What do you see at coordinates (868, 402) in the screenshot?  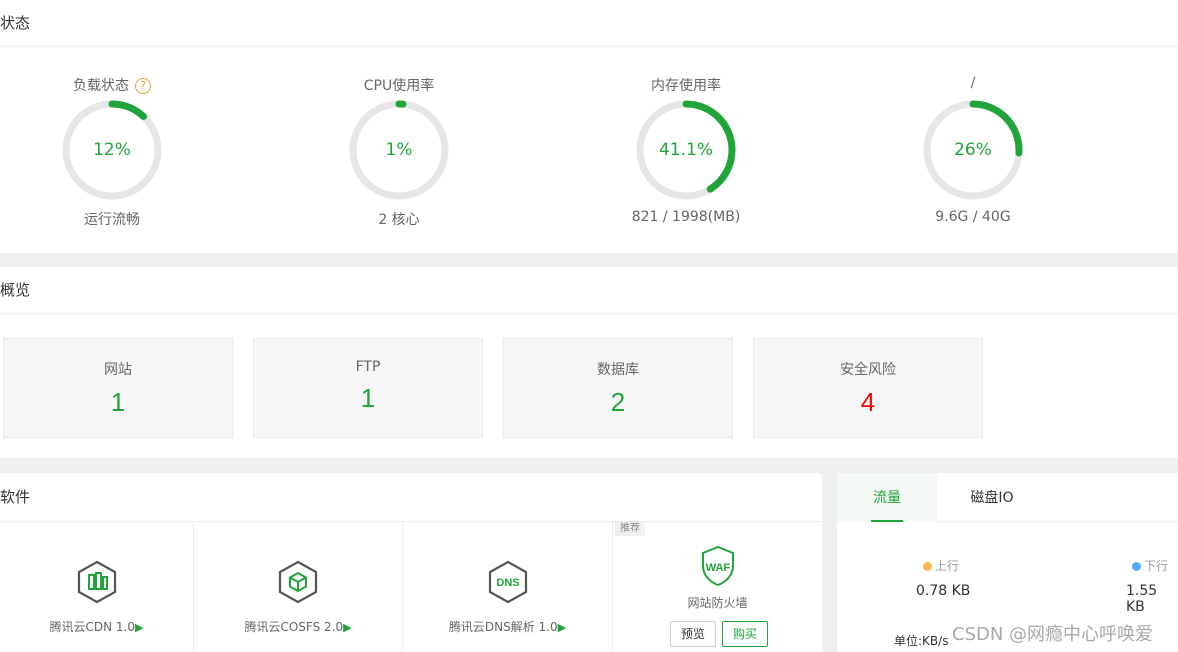 I see `overview-card-count: 4` at bounding box center [868, 402].